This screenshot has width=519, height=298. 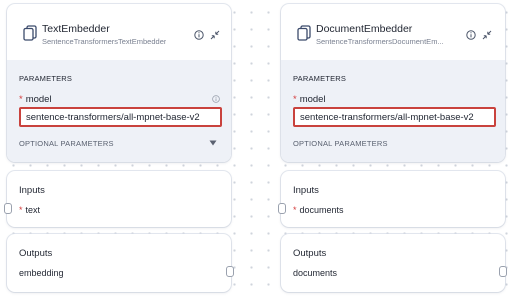 What do you see at coordinates (321, 210) in the screenshot?
I see `input-port-name: documents` at bounding box center [321, 210].